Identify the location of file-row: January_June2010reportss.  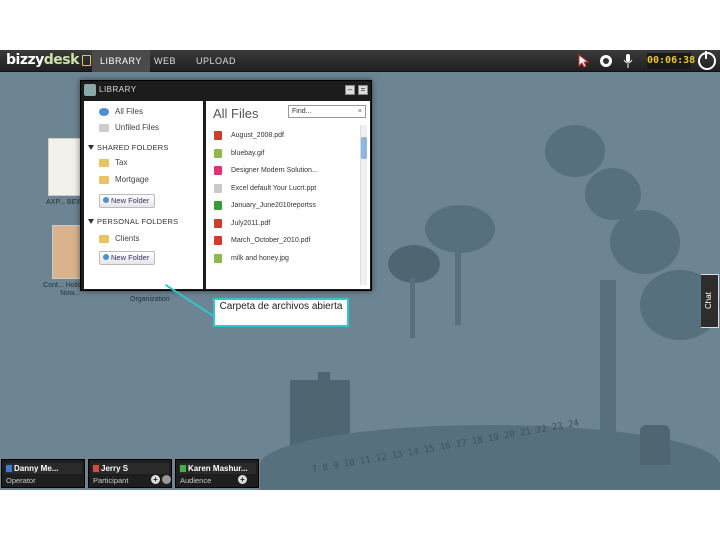
(284, 205).